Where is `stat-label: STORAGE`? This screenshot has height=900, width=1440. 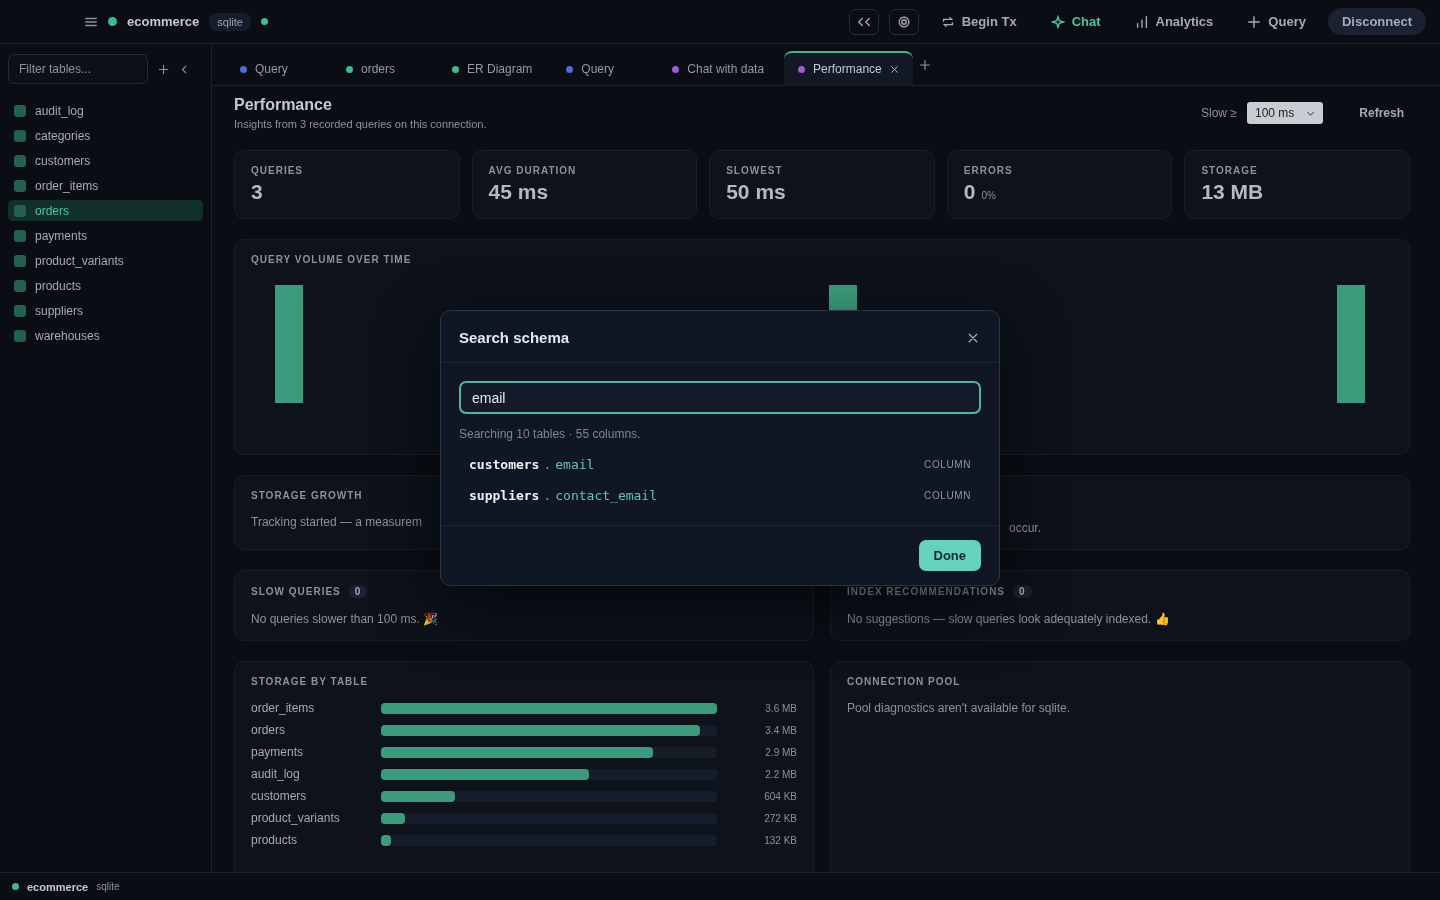 stat-label: STORAGE is located at coordinates (1229, 170).